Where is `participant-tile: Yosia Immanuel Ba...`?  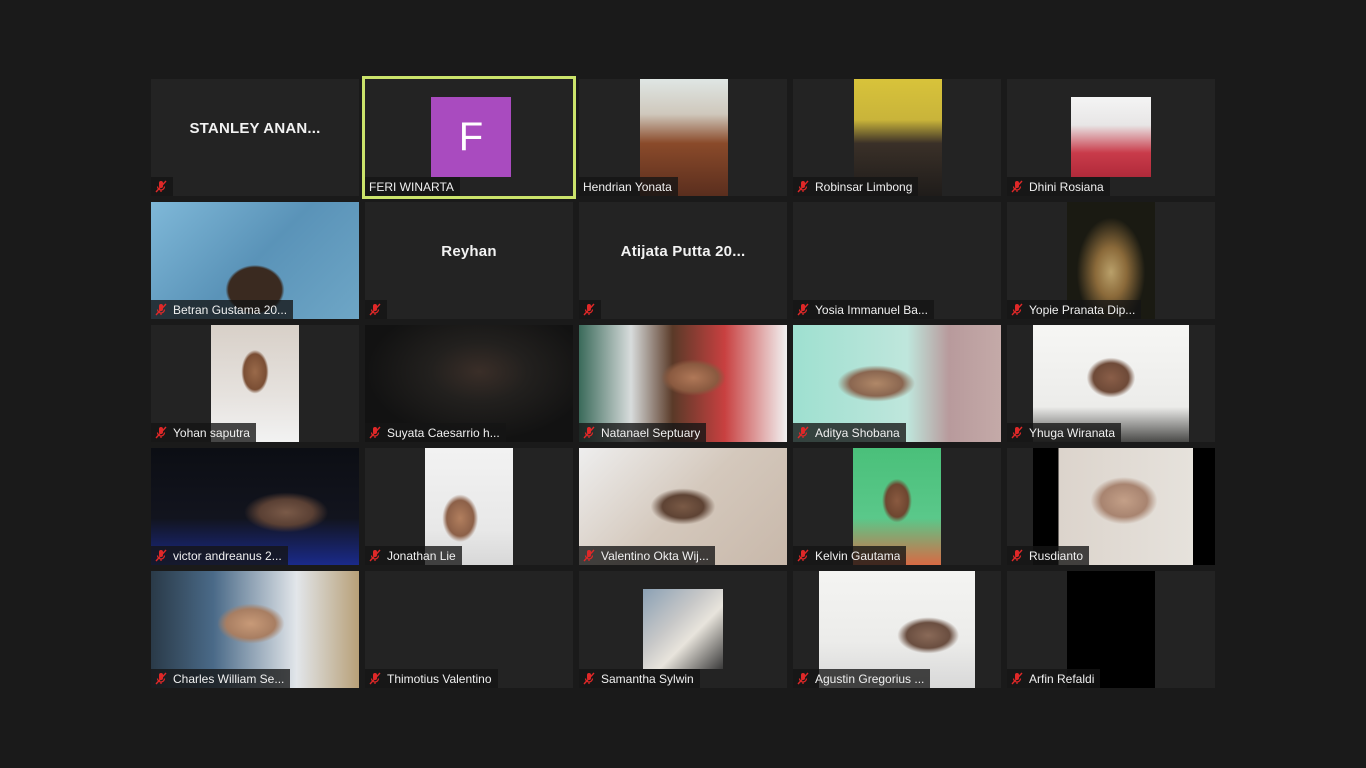 participant-tile: Yosia Immanuel Ba... is located at coordinates (897, 260).